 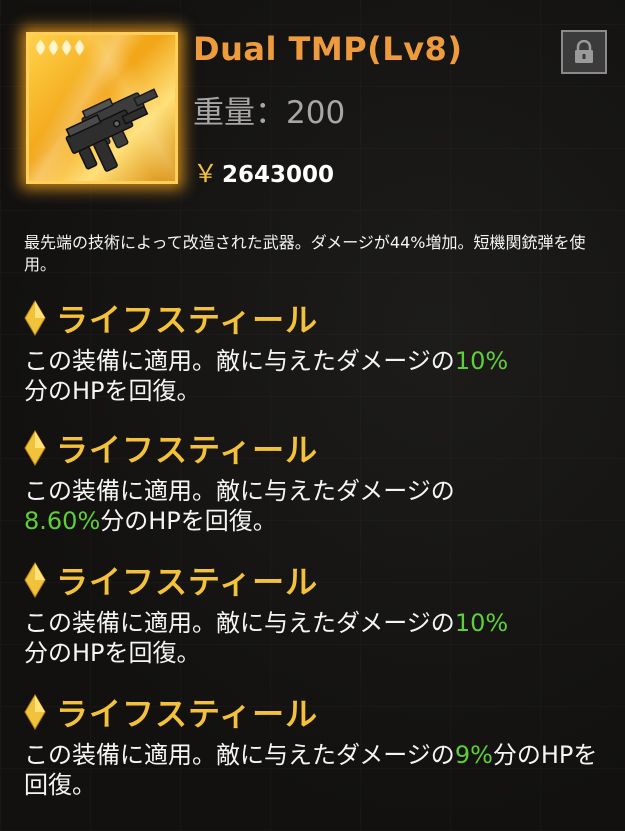 What do you see at coordinates (328, 49) in the screenshot?
I see `item-title: Dual TMP(Lv8)` at bounding box center [328, 49].